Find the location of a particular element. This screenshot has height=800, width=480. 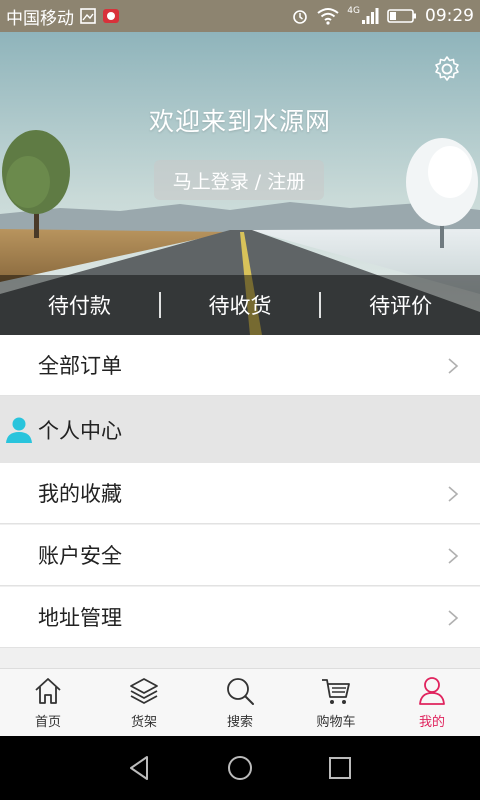

home-icon is located at coordinates (48, 691).